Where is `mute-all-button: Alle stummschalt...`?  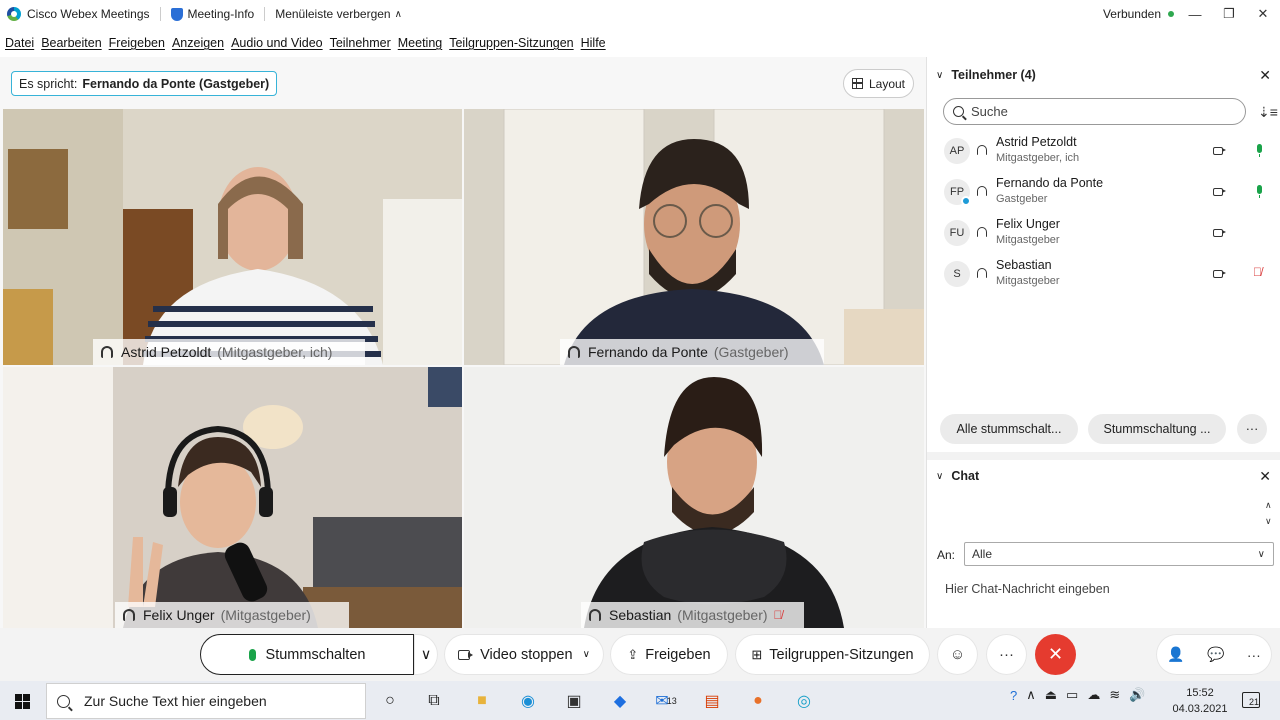 mute-all-button: Alle stummschalt... is located at coordinates (1009, 429).